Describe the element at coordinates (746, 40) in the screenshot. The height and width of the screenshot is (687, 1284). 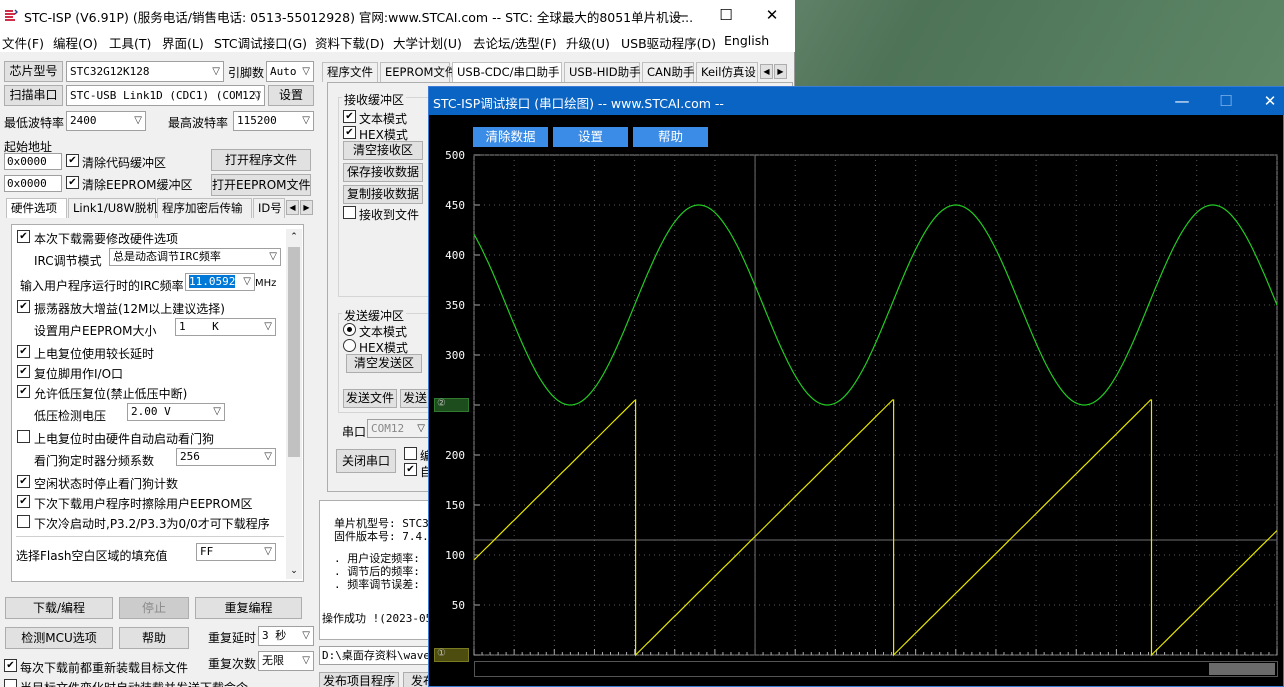
I see `menu-english: English` at that location.